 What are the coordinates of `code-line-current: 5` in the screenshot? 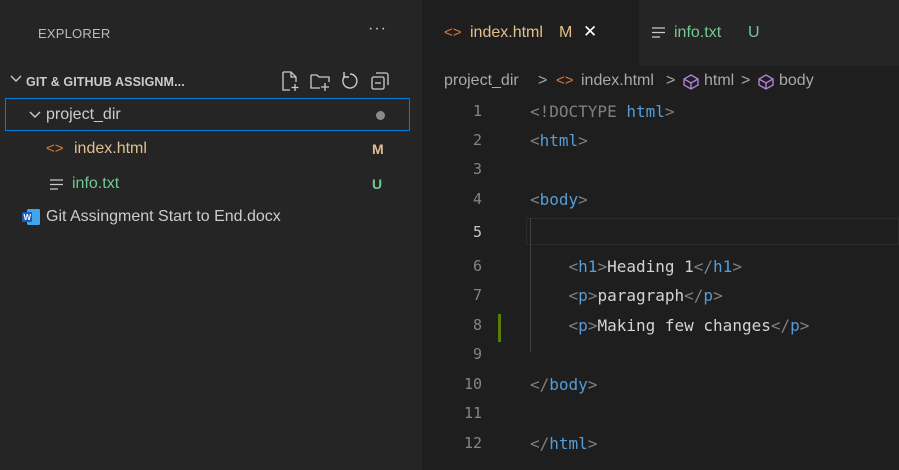 It's located at (660, 233).